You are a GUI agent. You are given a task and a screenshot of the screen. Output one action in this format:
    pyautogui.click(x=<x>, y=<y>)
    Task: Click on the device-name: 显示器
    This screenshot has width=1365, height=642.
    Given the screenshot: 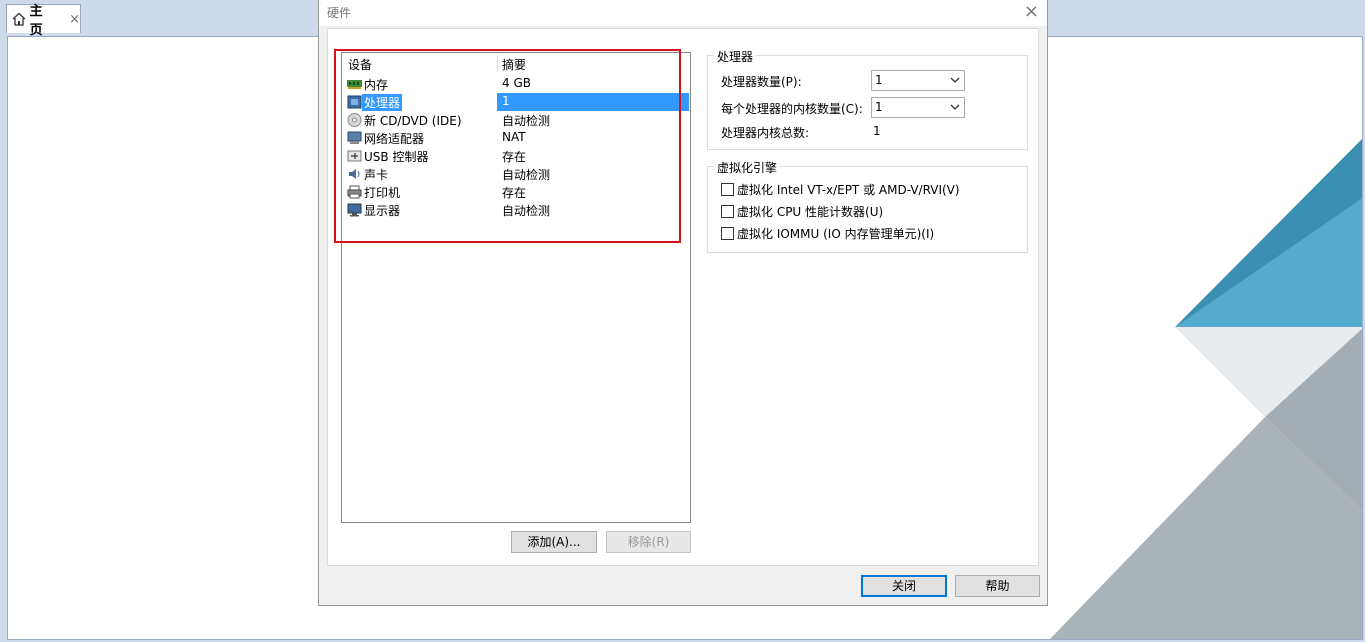 What is the action you would take?
    pyautogui.click(x=382, y=211)
    